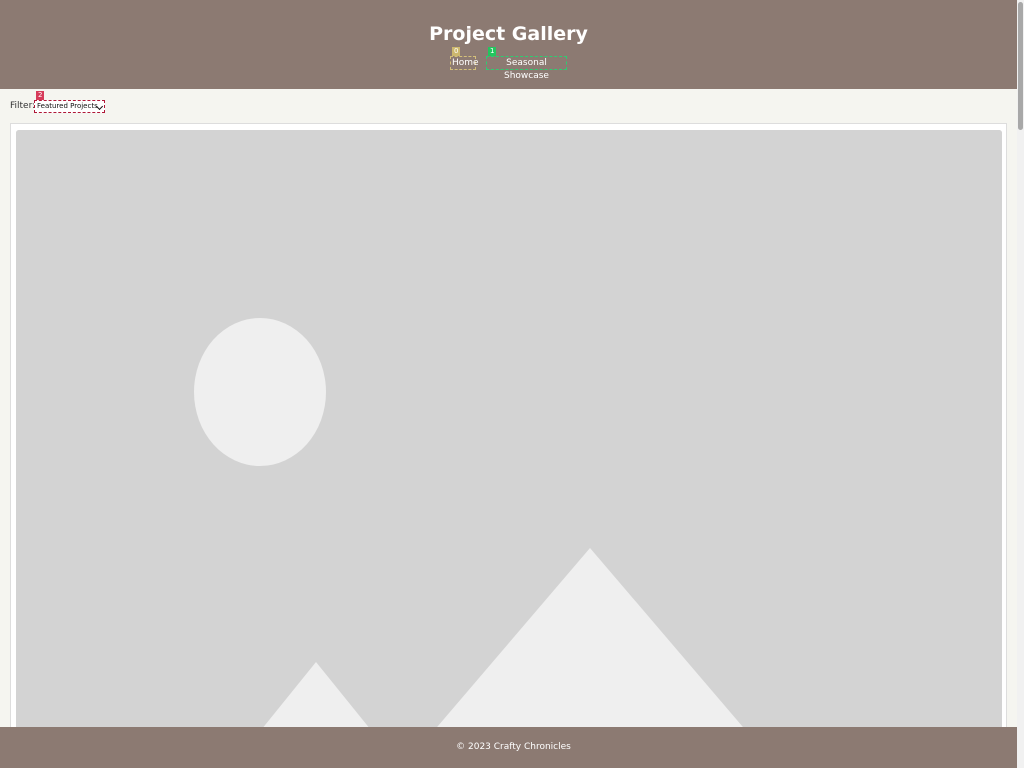  Describe the element at coordinates (69, 106) in the screenshot. I see `filter-select: Featured Projects` at that location.